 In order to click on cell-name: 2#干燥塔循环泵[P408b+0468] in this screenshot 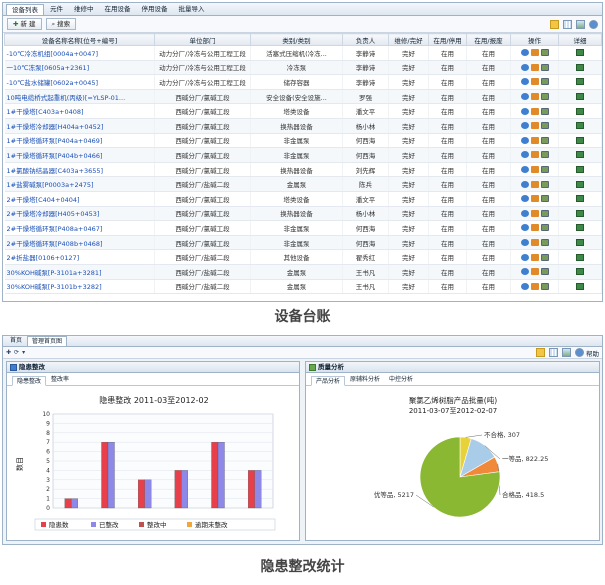, I will do `click(79, 243)`.